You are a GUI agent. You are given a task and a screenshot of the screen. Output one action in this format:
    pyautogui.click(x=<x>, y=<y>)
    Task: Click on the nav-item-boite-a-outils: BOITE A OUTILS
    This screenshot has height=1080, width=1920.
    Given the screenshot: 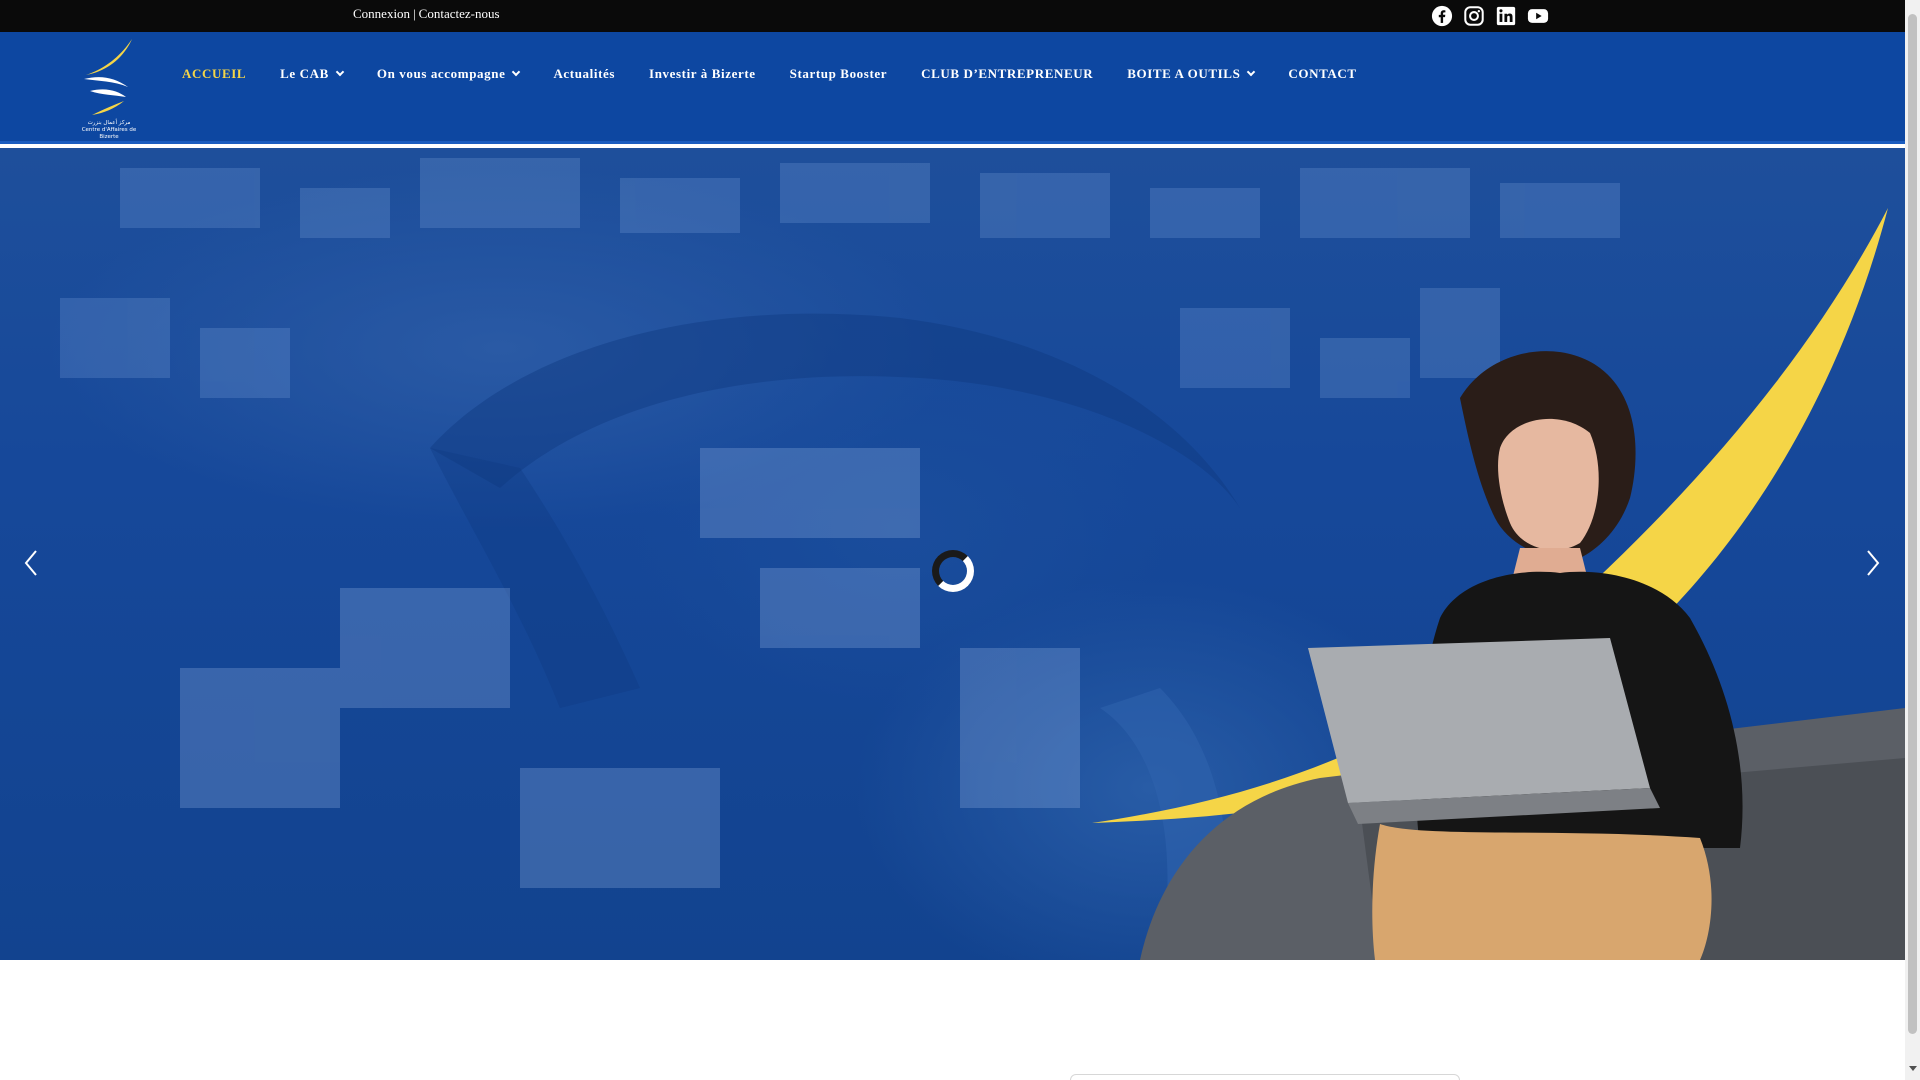 What is the action you would take?
    pyautogui.click(x=1190, y=74)
    